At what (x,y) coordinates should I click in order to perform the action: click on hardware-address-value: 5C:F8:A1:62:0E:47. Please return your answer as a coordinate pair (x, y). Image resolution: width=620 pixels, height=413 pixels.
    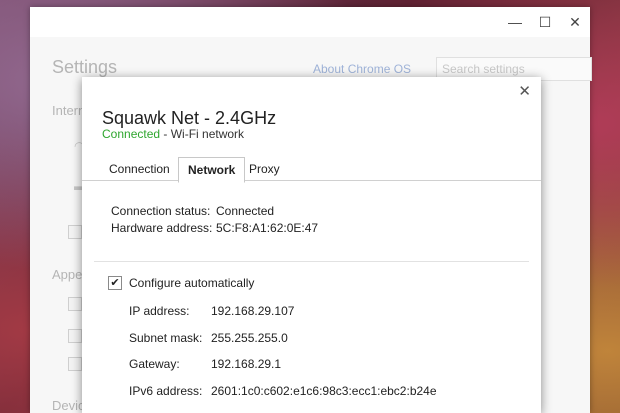
    Looking at the image, I should click on (267, 228).